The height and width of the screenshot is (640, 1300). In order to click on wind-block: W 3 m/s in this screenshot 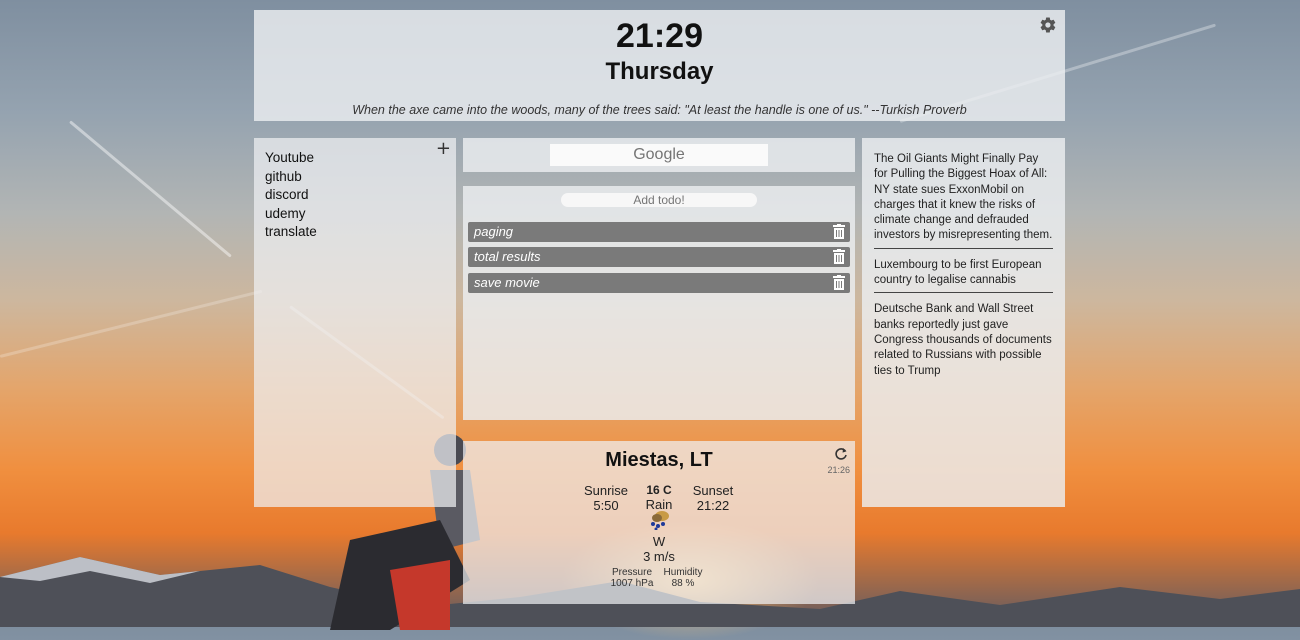, I will do `click(659, 549)`.